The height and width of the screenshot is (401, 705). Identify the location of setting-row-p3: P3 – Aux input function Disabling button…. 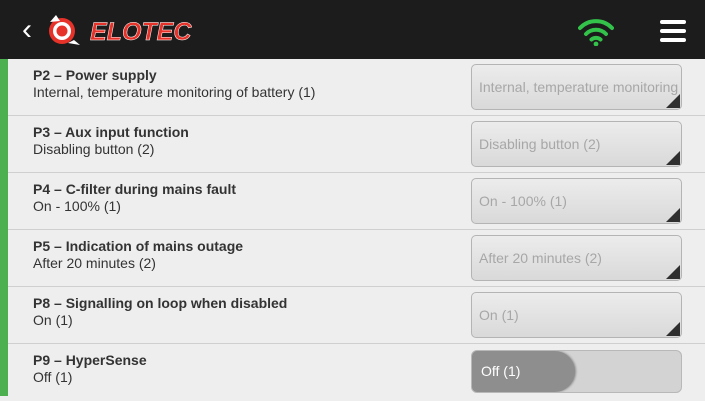
(356, 144).